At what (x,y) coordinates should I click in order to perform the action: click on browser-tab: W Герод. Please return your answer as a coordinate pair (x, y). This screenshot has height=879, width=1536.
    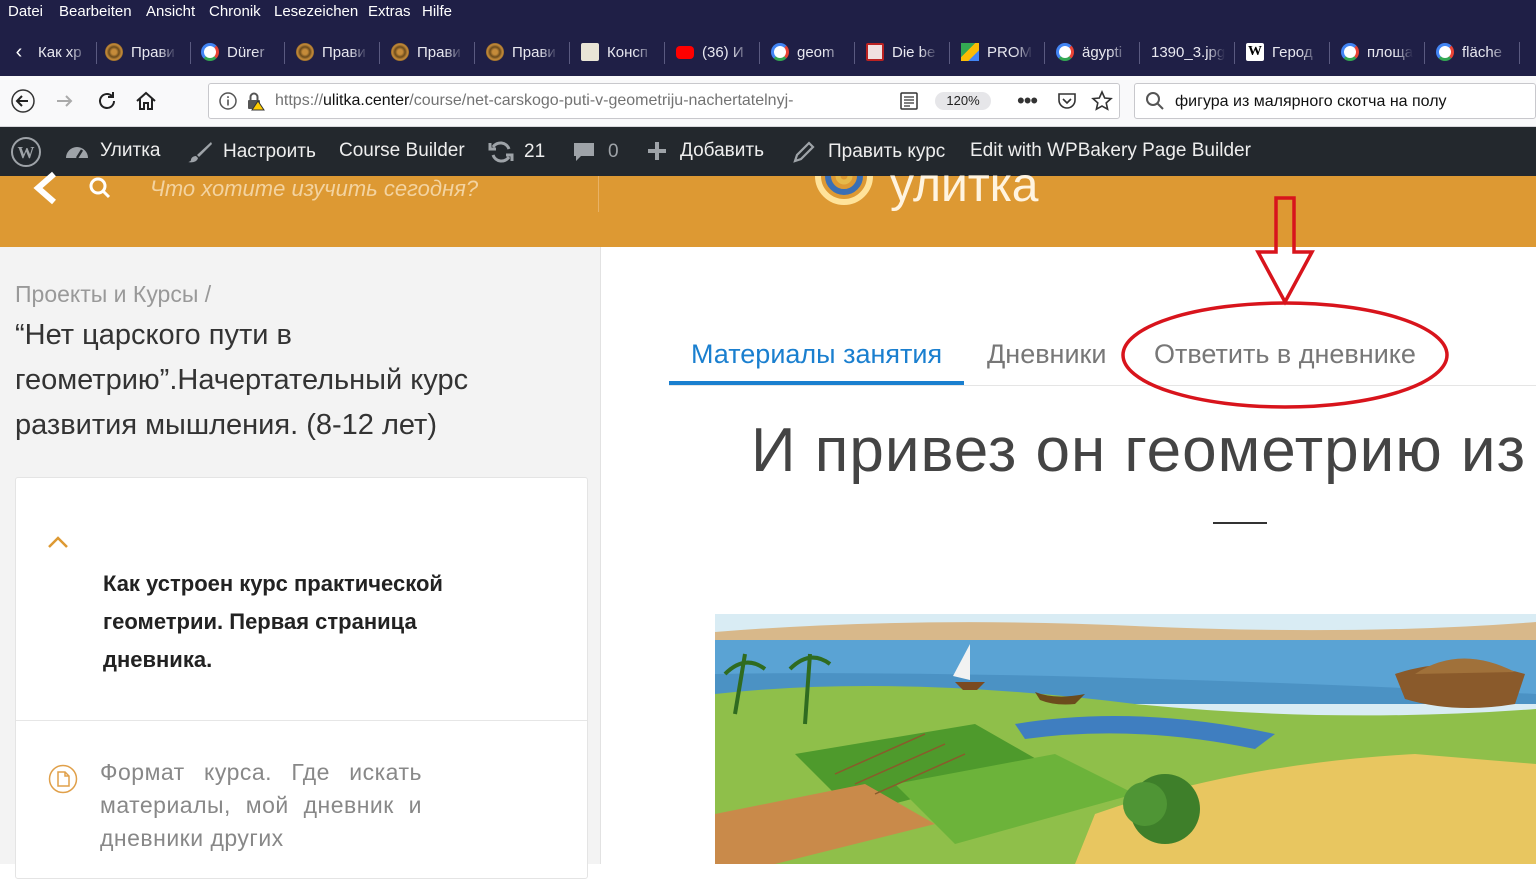
    Looking at the image, I should click on (1282, 52).